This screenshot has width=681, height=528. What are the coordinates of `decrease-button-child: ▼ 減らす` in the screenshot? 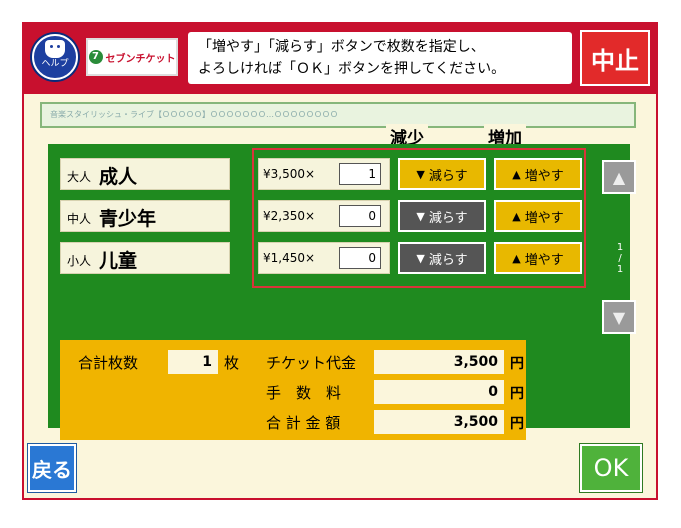 It's located at (442, 258).